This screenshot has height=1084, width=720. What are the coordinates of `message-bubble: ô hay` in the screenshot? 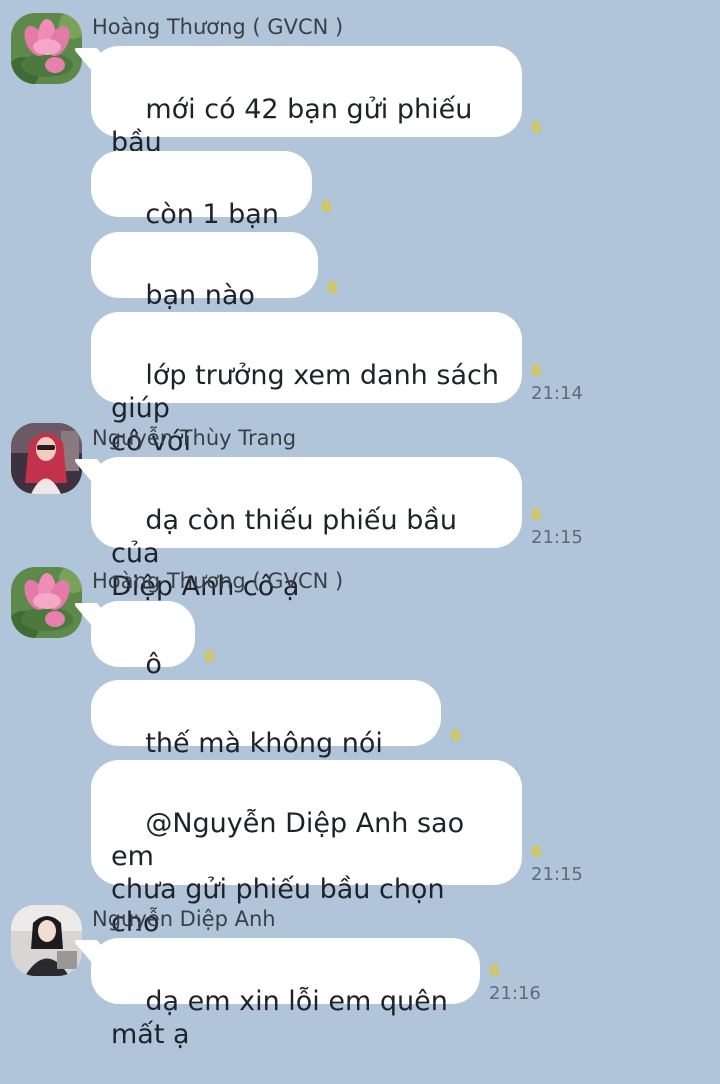 It's located at (143, 657).